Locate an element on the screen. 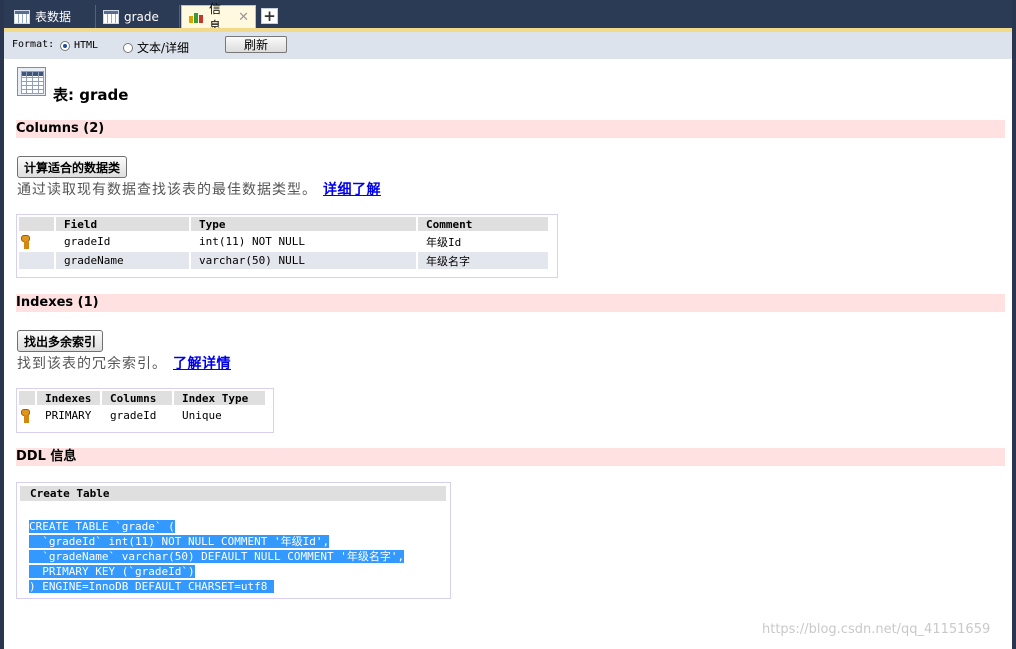  index-type-cell: Unique is located at coordinates (202, 415).